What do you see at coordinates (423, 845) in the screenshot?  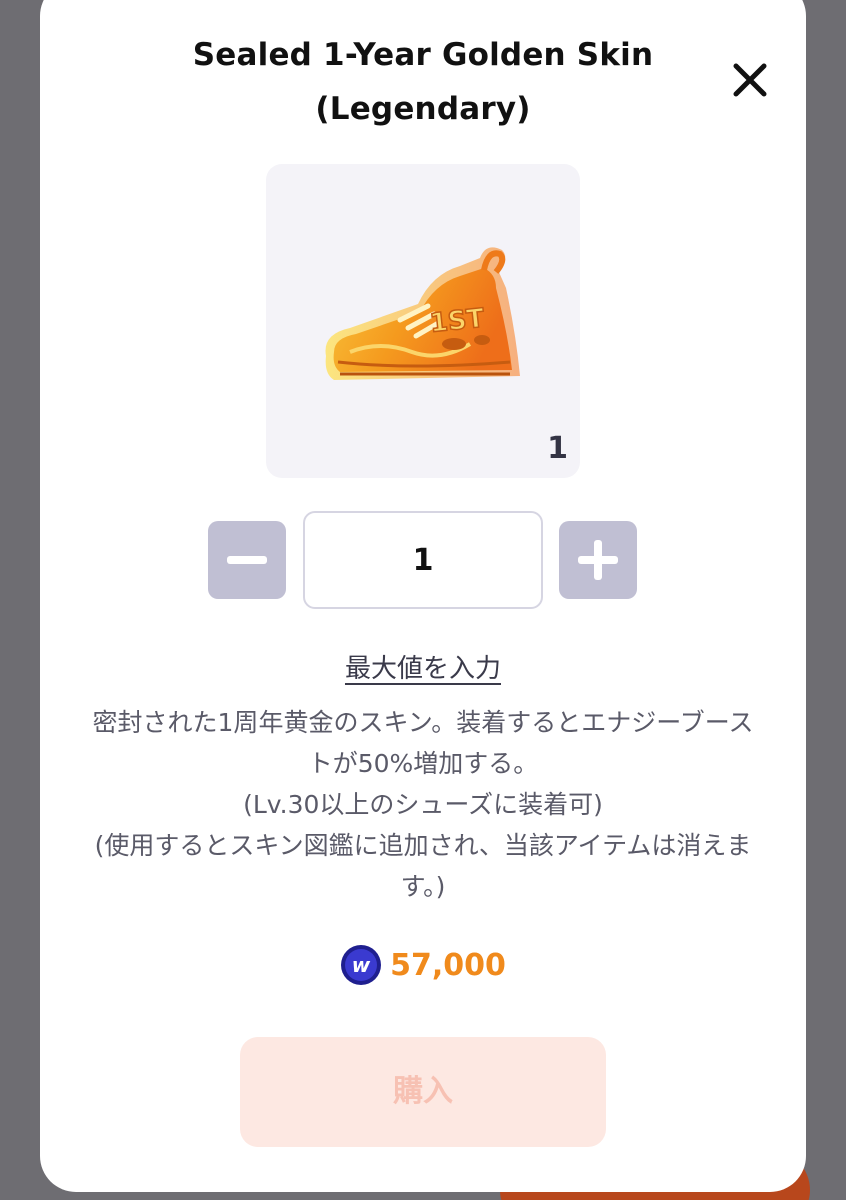 I see `description-line: (使用するとスキン図鑑に追加され、当該アイテムは消えま` at bounding box center [423, 845].